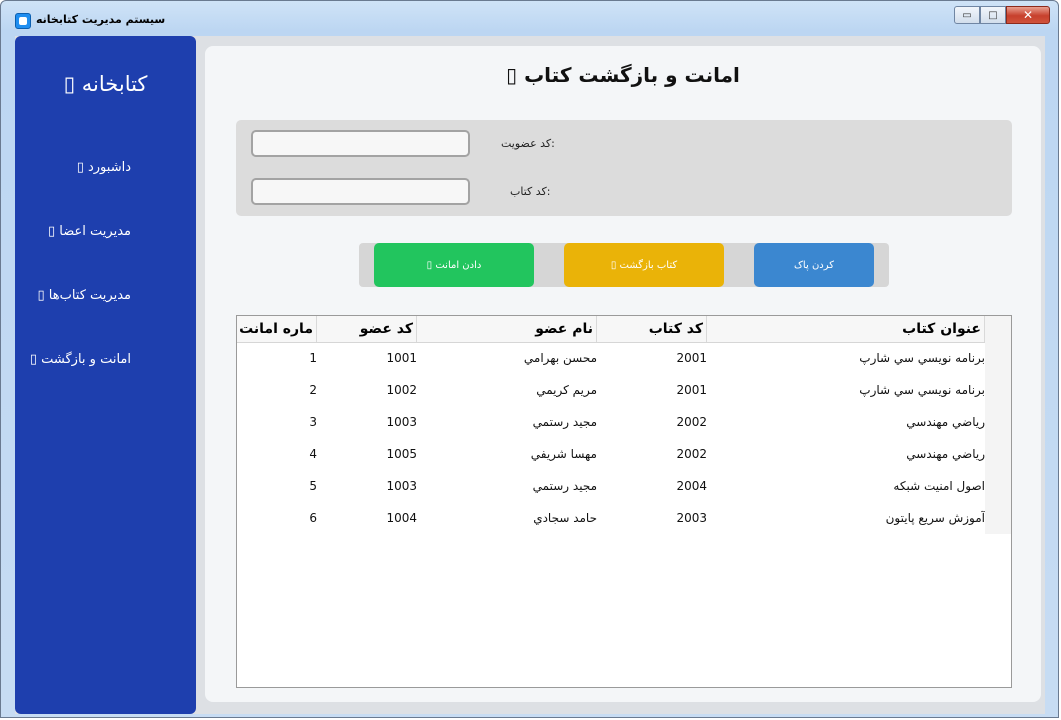 The image size is (1061, 720). Describe the element at coordinates (566, 390) in the screenshot. I see `cell-member-name: مريم کريمي` at that location.